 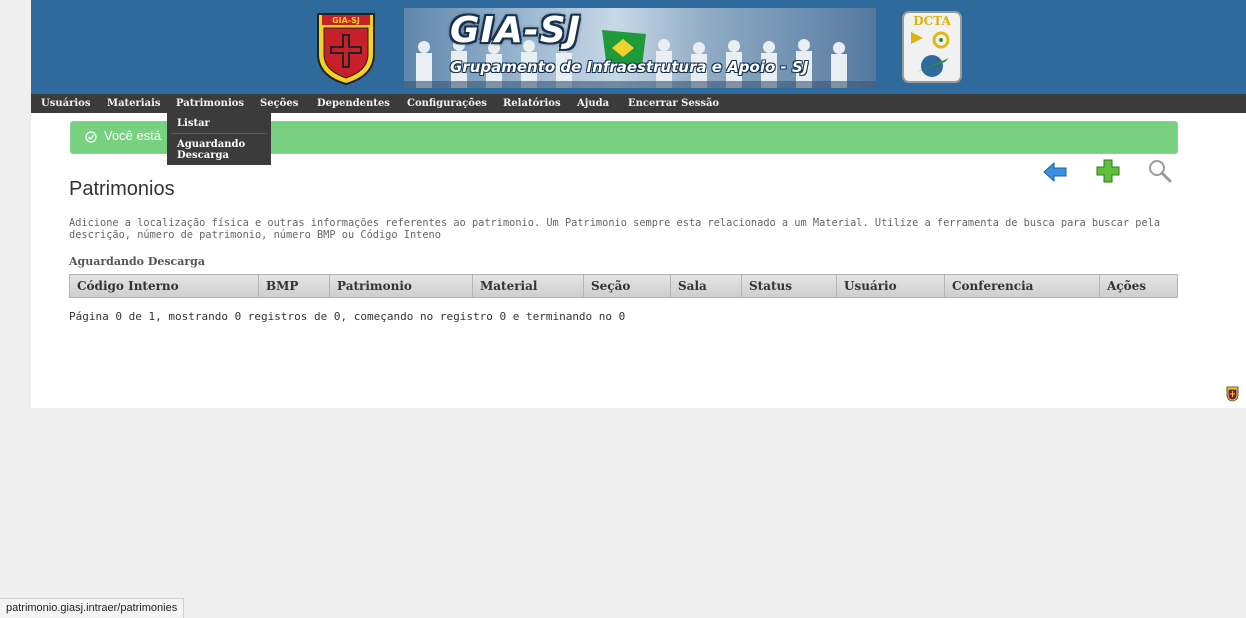 What do you see at coordinates (532, 103) in the screenshot?
I see `nav-item-relatorios: Relatórios` at bounding box center [532, 103].